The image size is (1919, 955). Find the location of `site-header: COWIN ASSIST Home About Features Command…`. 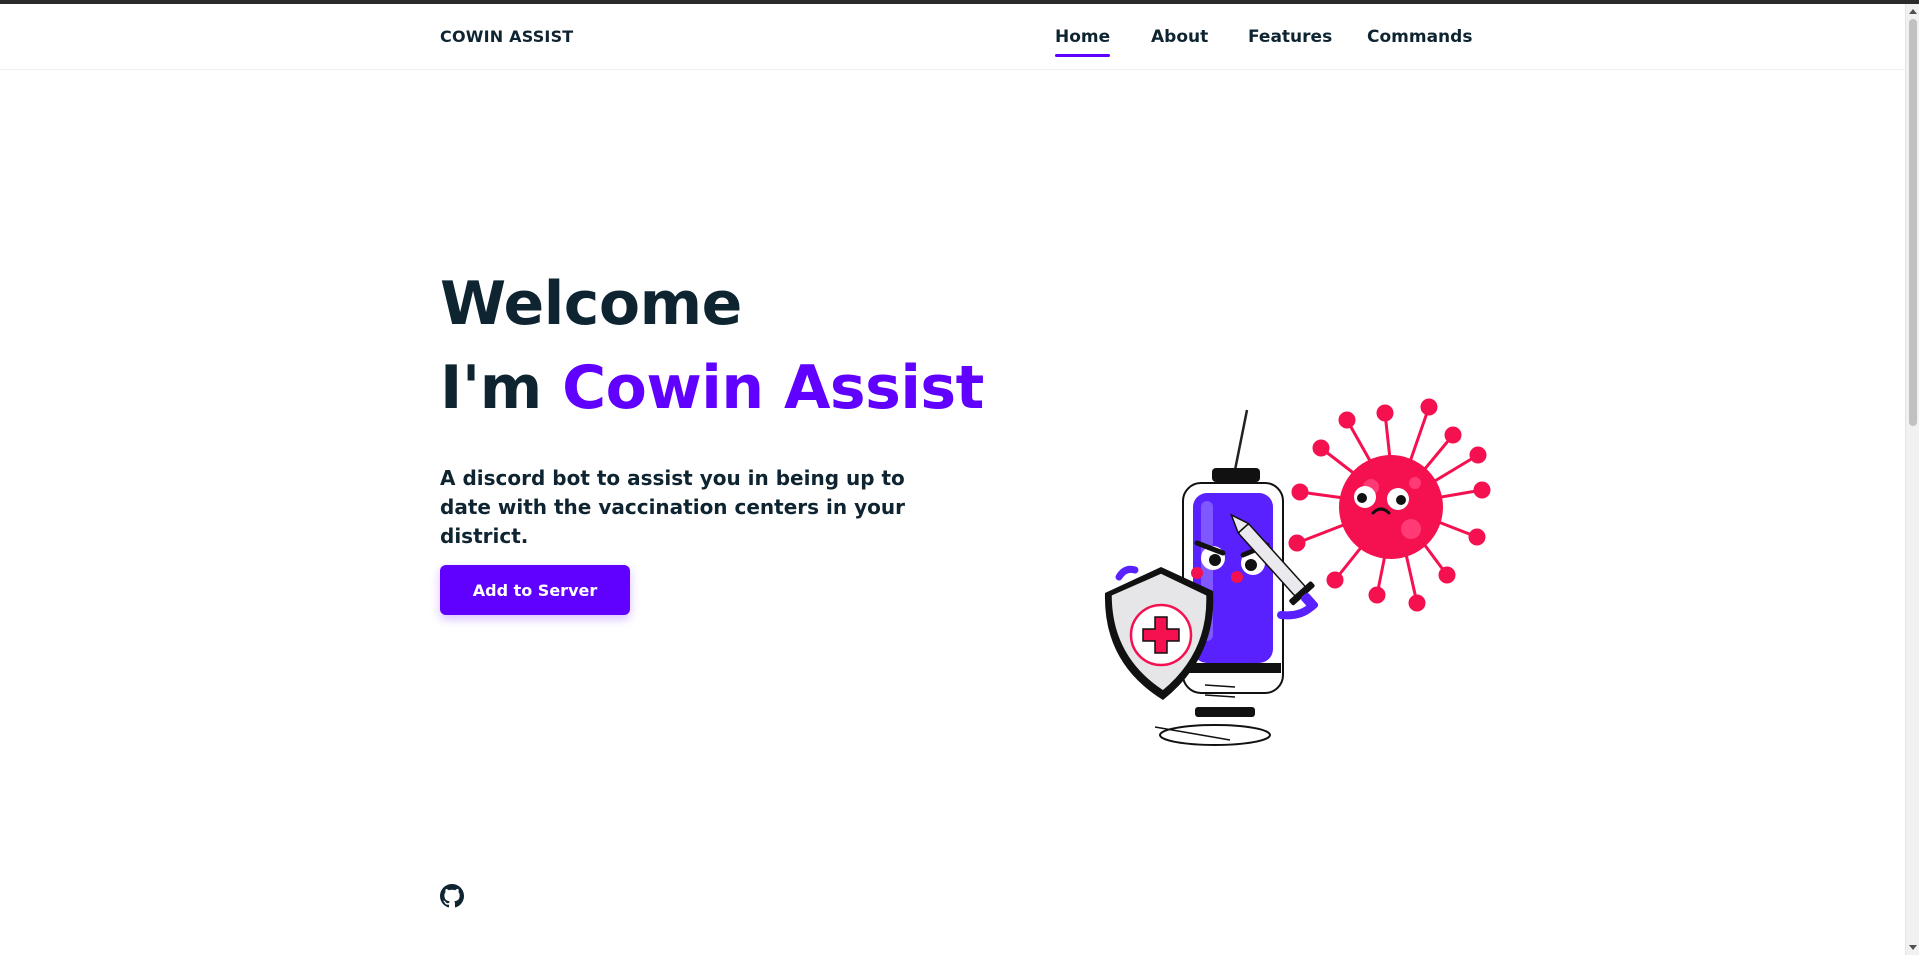

site-header: COWIN ASSIST Home About Features Command… is located at coordinates (952, 37).